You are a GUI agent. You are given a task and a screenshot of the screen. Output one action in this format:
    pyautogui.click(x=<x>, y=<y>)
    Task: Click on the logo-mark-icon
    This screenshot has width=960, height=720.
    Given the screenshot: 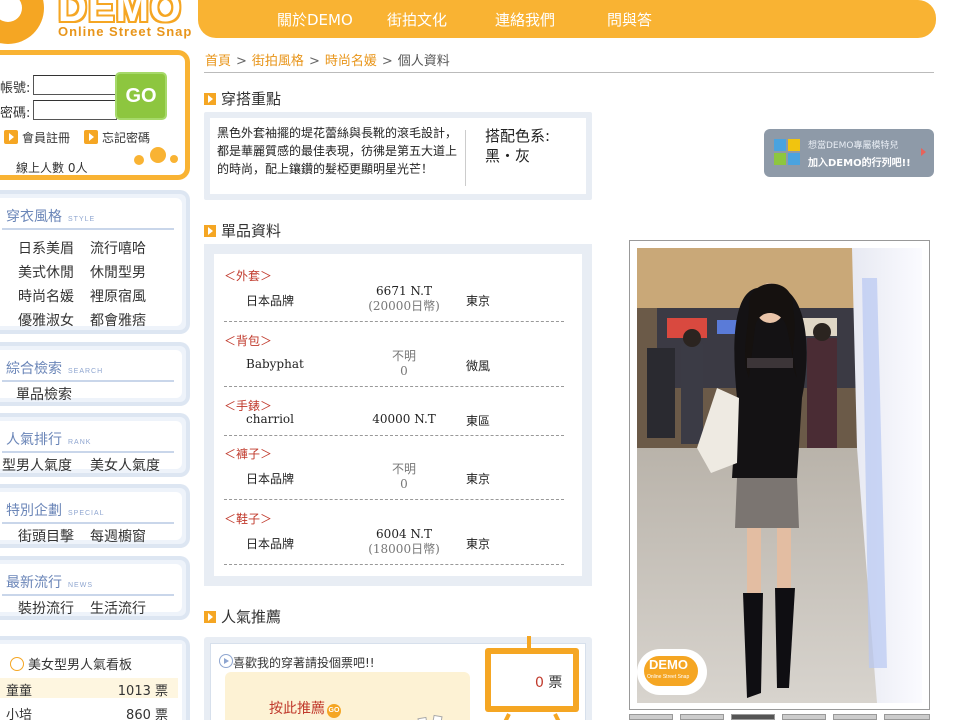 What is the action you would take?
    pyautogui.click(x=22, y=22)
    